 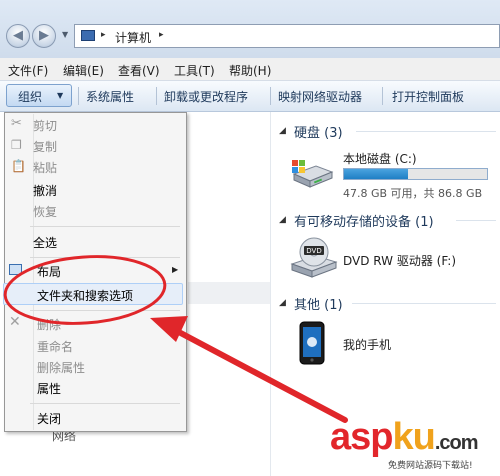 I want to click on watermark-tagline: 免费网站源码下载站!, so click(x=430, y=466).